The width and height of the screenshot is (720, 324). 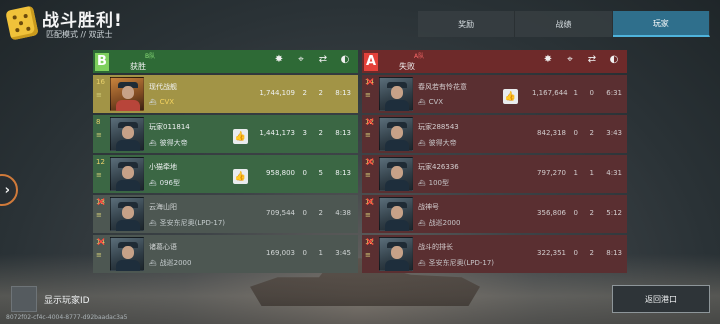 I want to click on show-id-label: 显示玩家ID, so click(x=67, y=301).